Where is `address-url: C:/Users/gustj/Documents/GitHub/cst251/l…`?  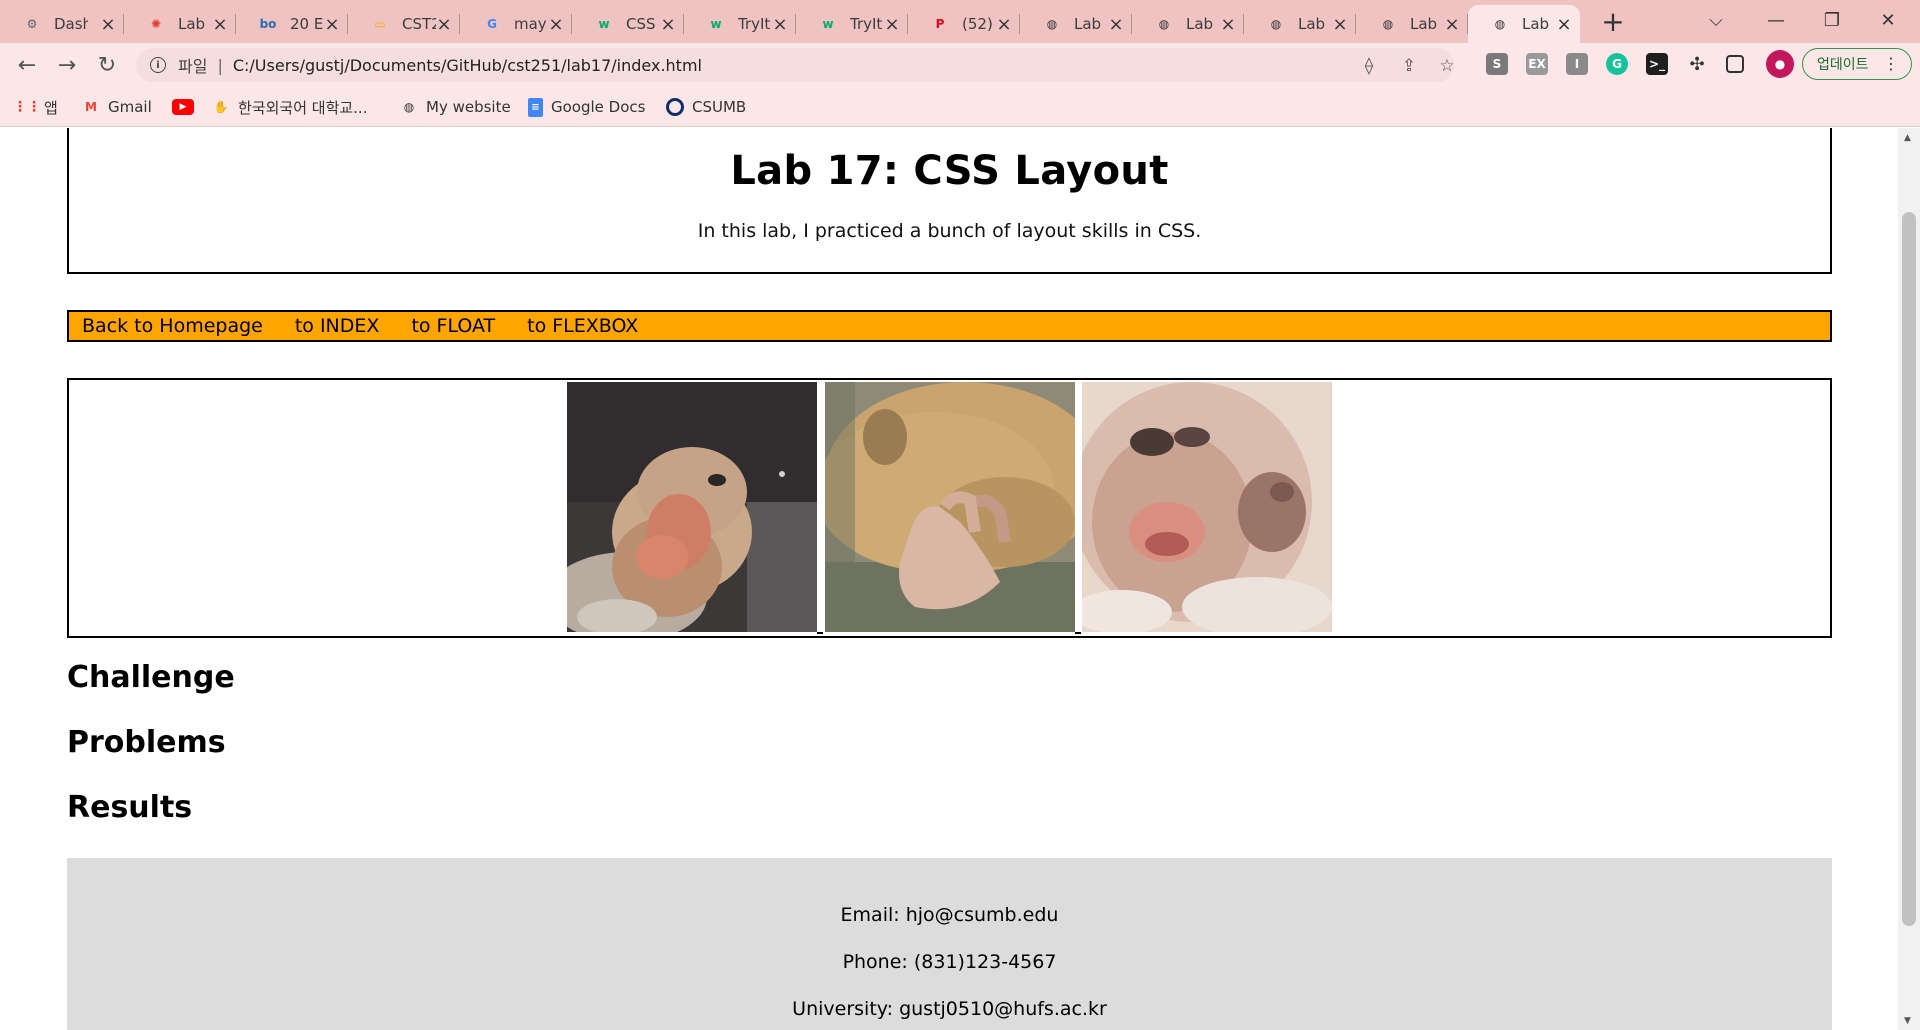
address-url: C:/Users/gustj/Documents/GitHub/cst251/l… is located at coordinates (467, 65).